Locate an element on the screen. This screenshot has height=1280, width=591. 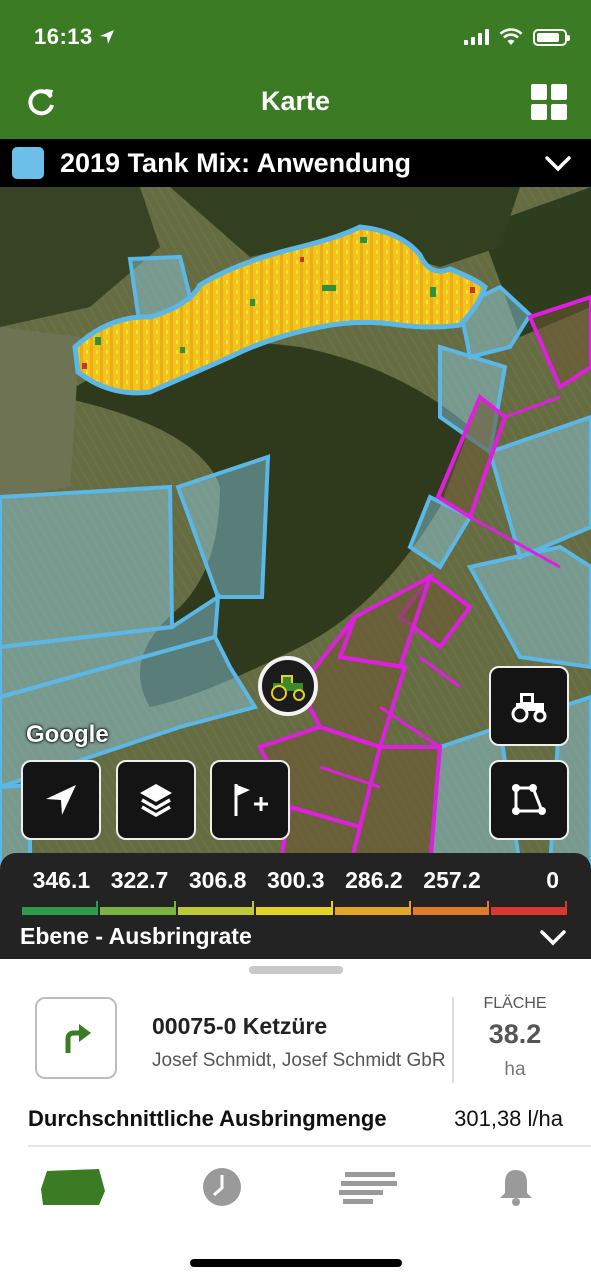
legend-item: 257.2 is located at coordinates (451, 891).